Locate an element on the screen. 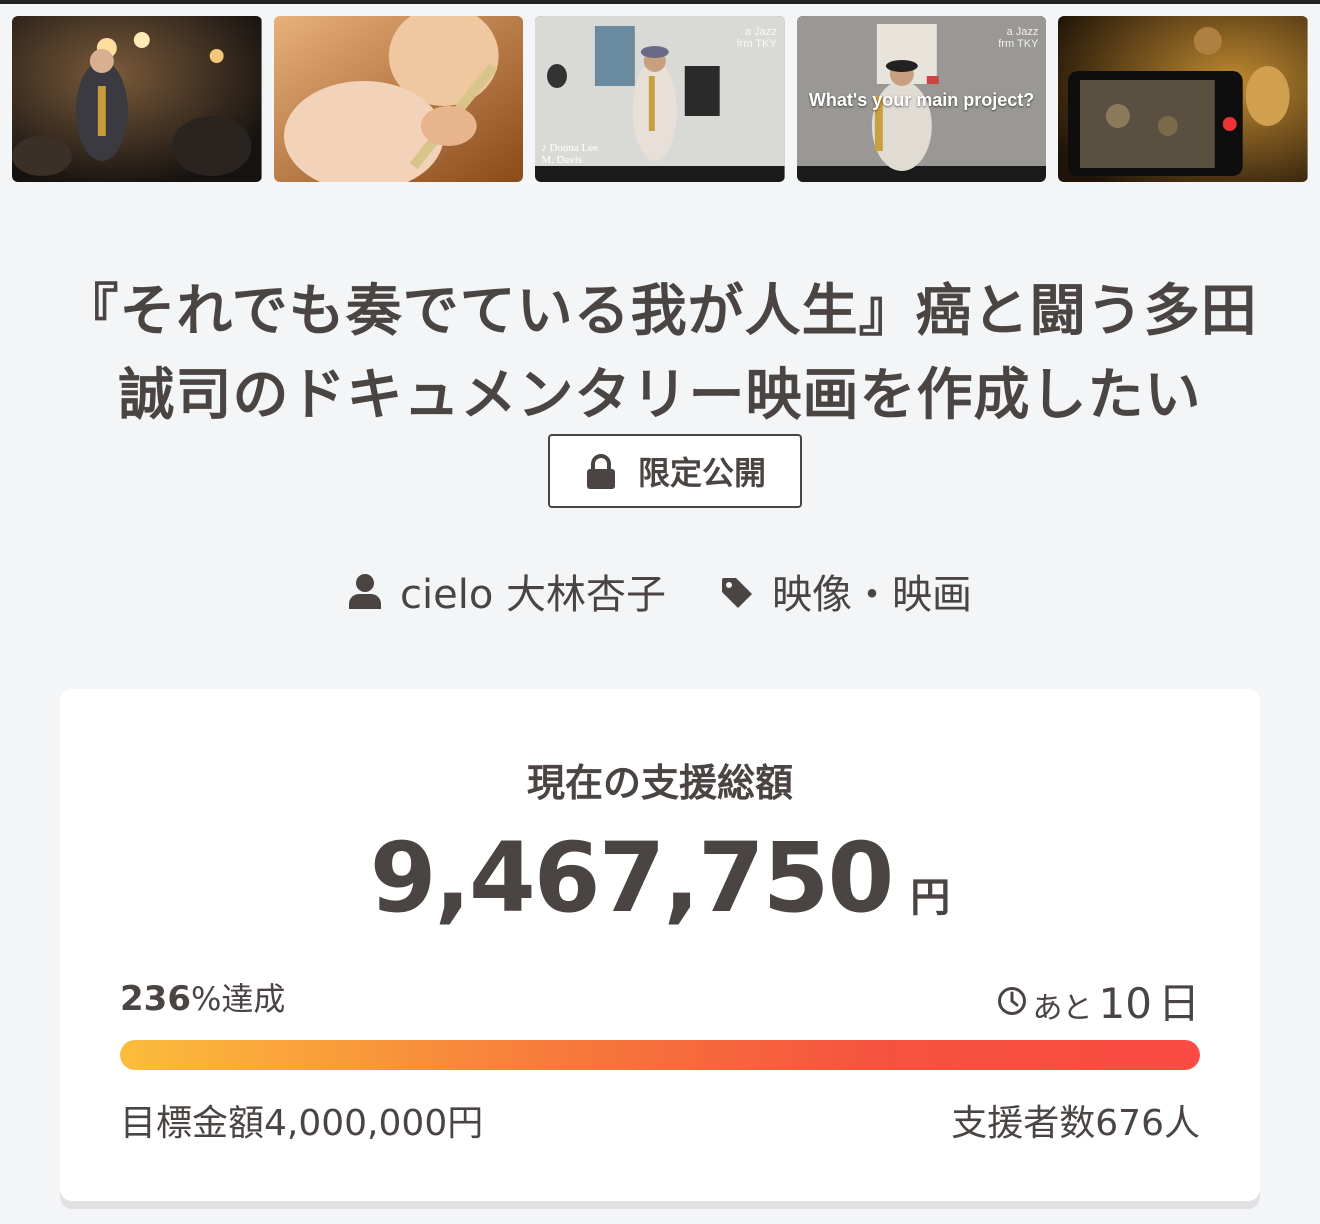  category-link: 映像・映画 is located at coordinates (846, 591).